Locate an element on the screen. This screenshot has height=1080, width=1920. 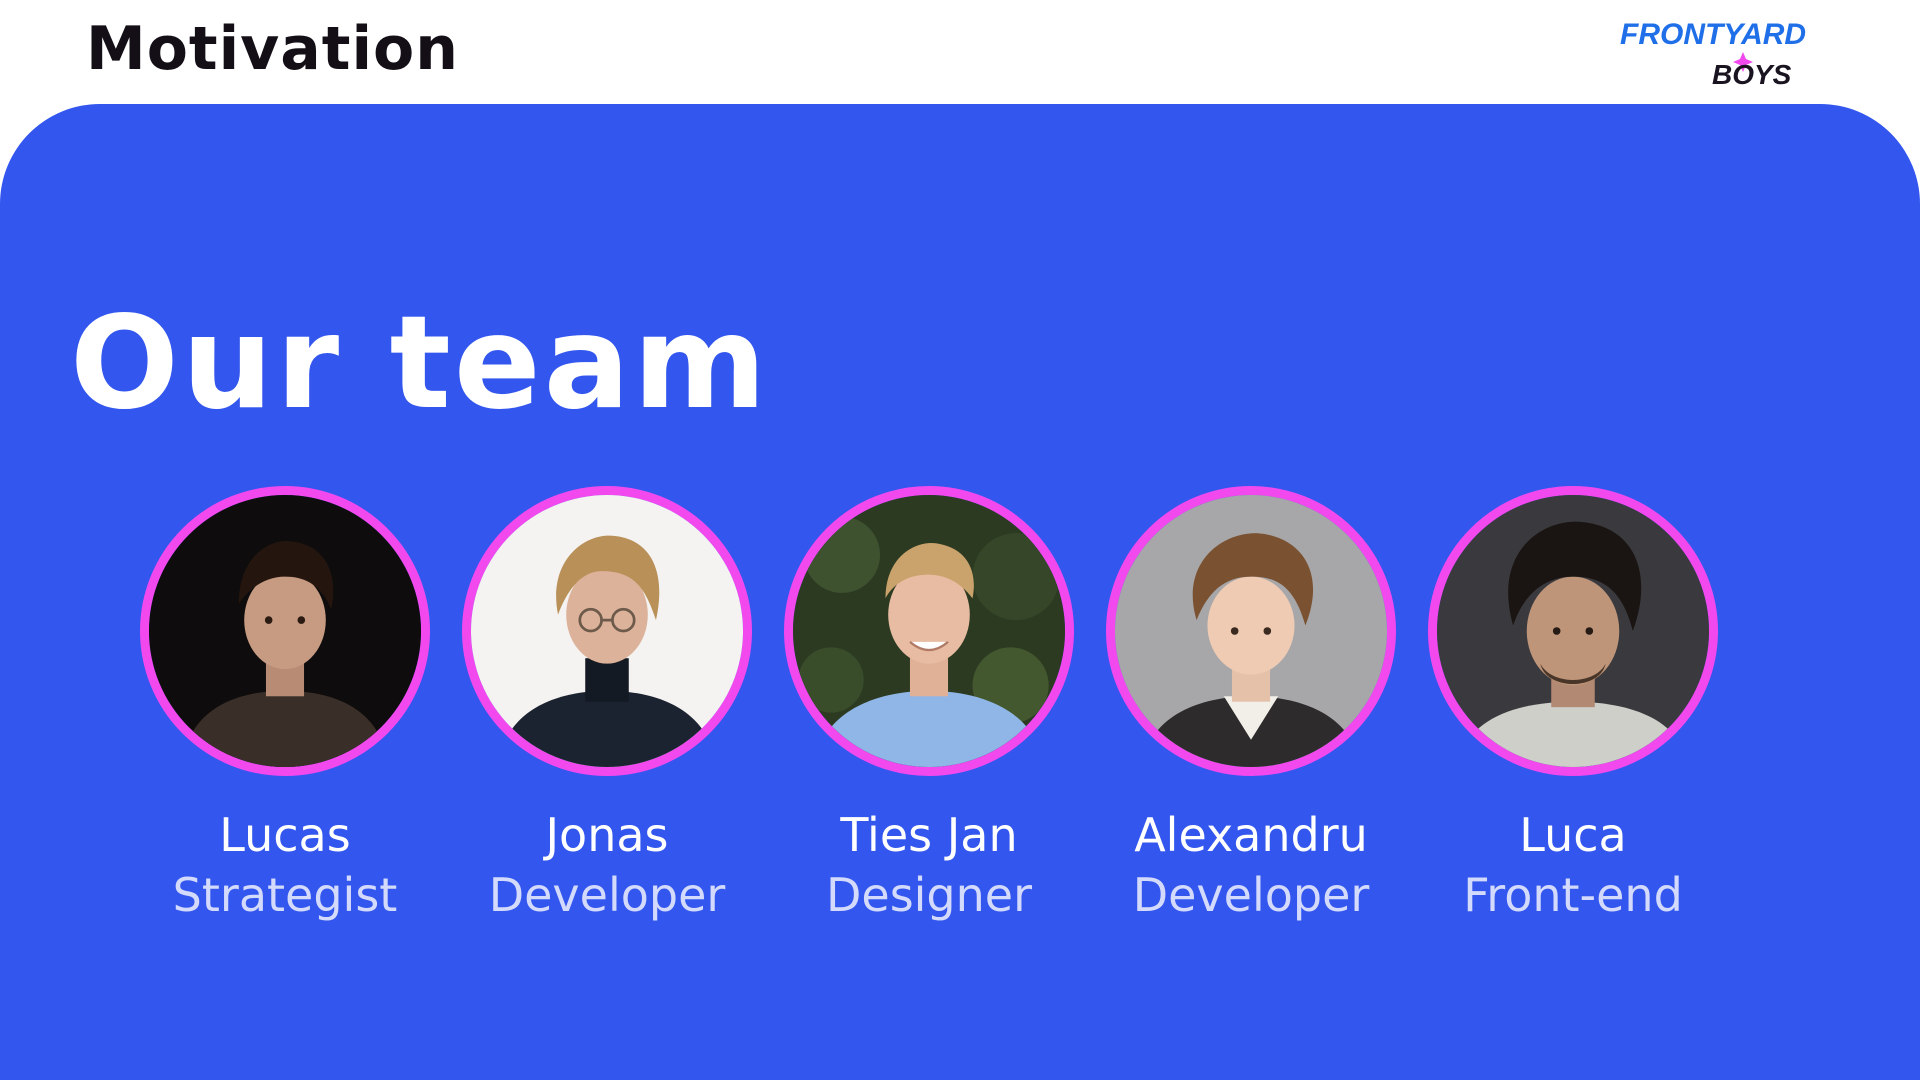
member-name: Jonas is located at coordinates (607, 835).